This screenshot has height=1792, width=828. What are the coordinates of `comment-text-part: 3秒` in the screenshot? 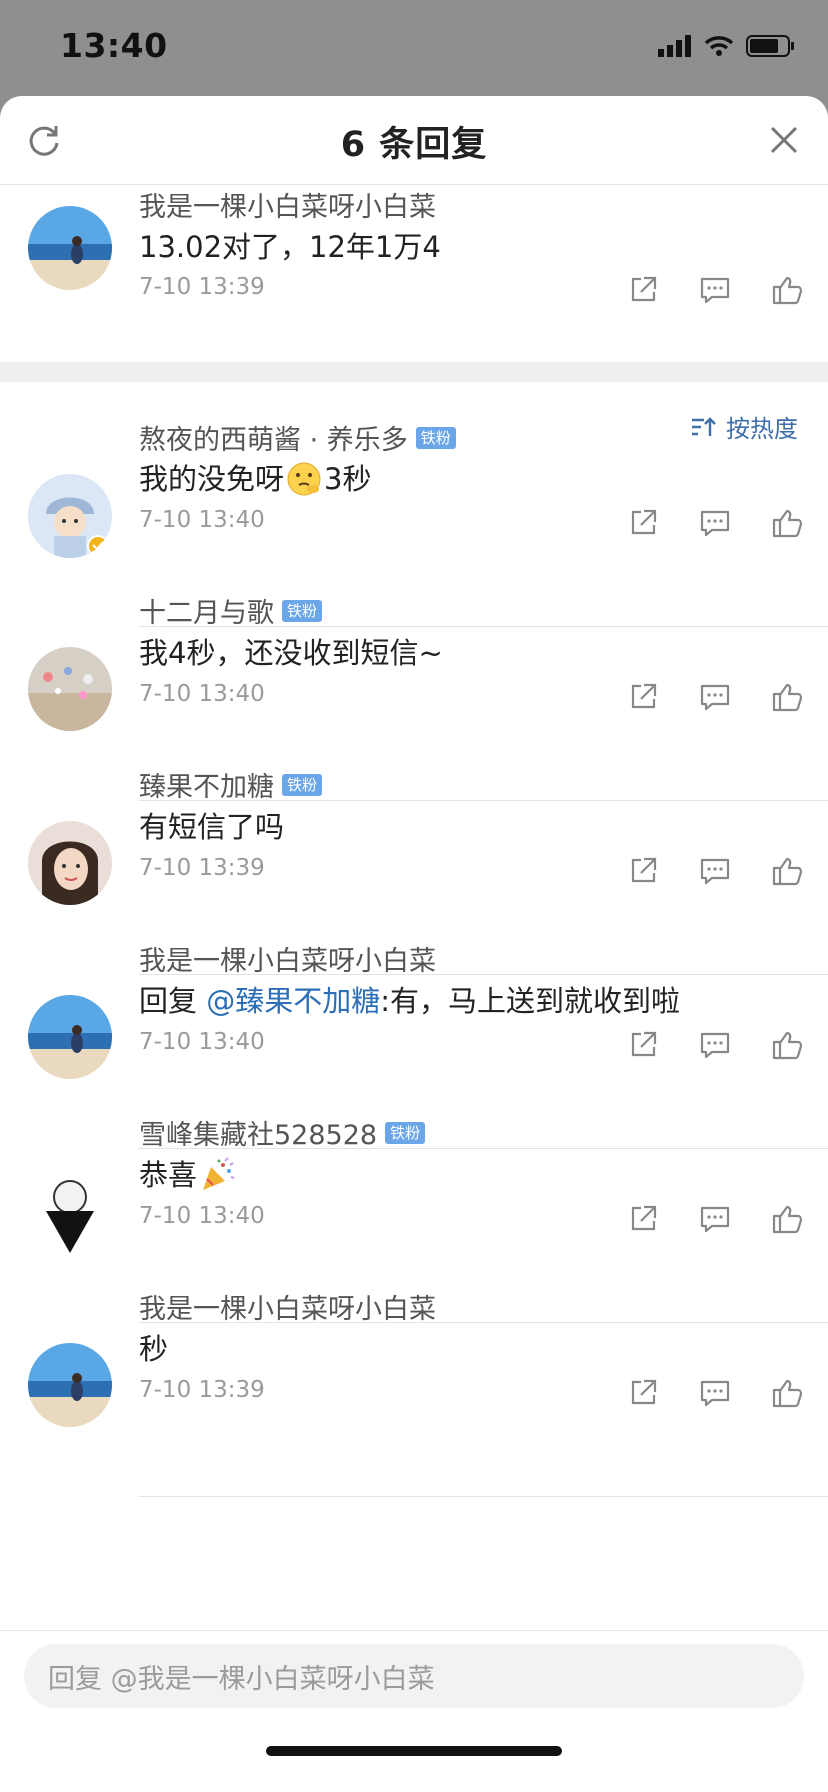 It's located at (348, 479).